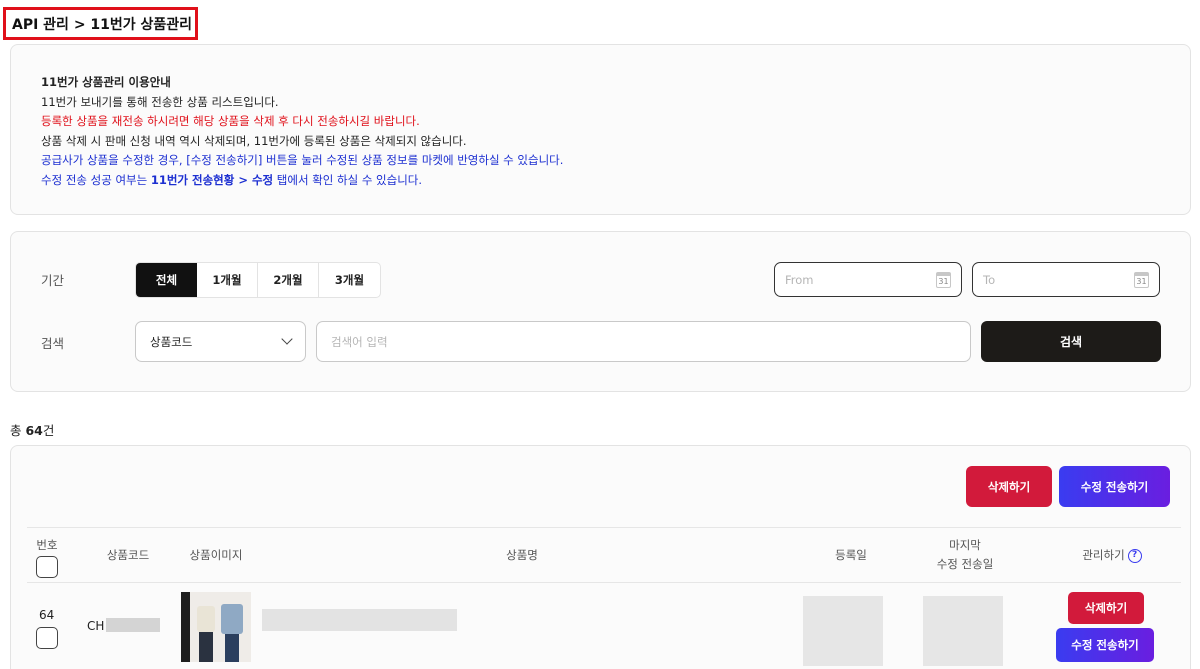  What do you see at coordinates (220, 341) in the screenshot?
I see `search-type-select: 상품코드` at bounding box center [220, 341].